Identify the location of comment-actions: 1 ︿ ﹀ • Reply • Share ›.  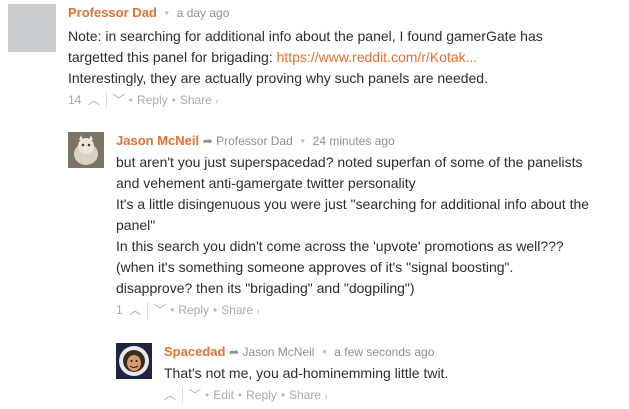
(371, 310).